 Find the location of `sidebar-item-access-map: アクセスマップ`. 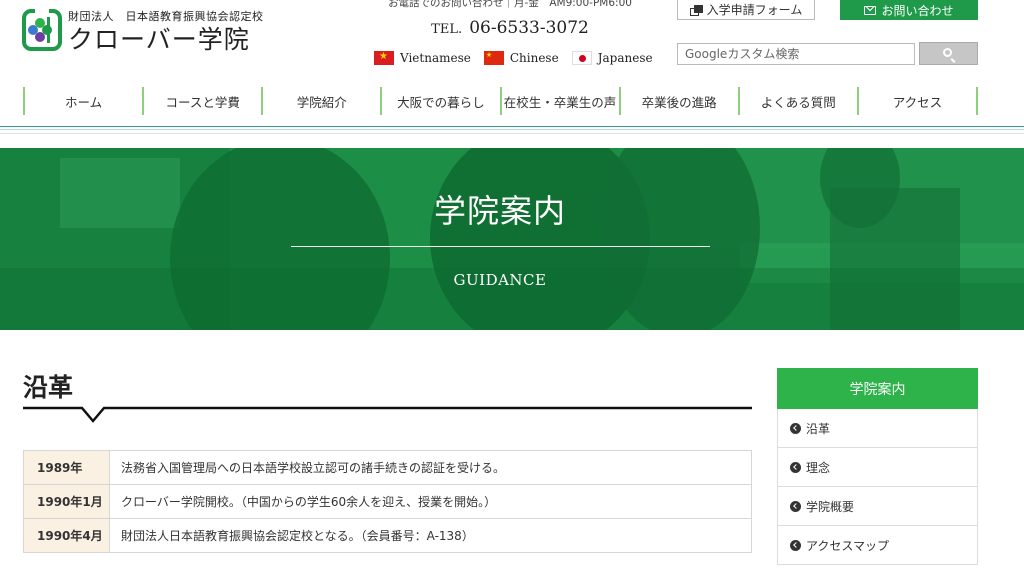

sidebar-item-access-map: アクセスマップ is located at coordinates (877, 545).